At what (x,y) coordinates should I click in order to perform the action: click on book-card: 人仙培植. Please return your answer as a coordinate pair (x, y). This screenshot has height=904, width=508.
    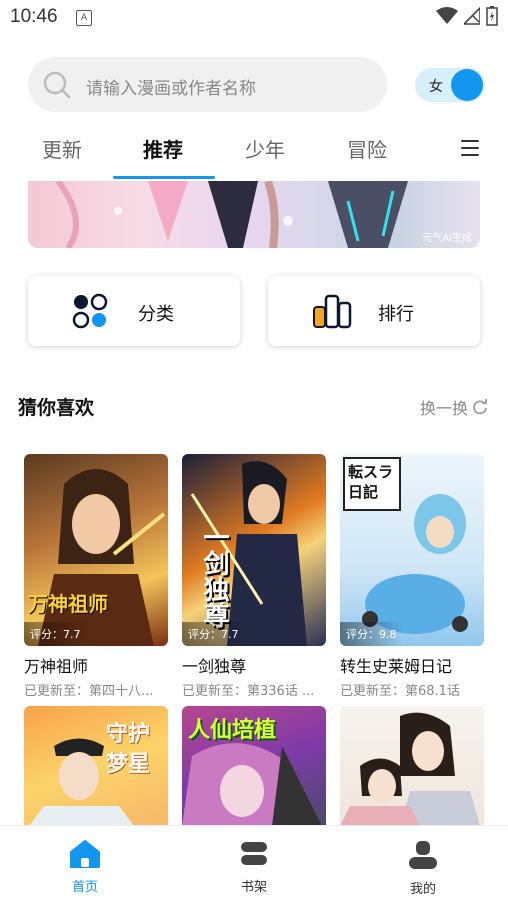
    Looking at the image, I should click on (254, 766).